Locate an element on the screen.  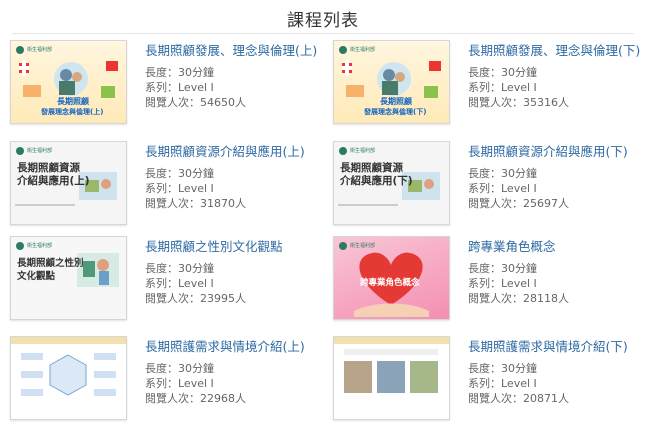
course-views: 閱覽人次：54650人 is located at coordinates (195, 102).